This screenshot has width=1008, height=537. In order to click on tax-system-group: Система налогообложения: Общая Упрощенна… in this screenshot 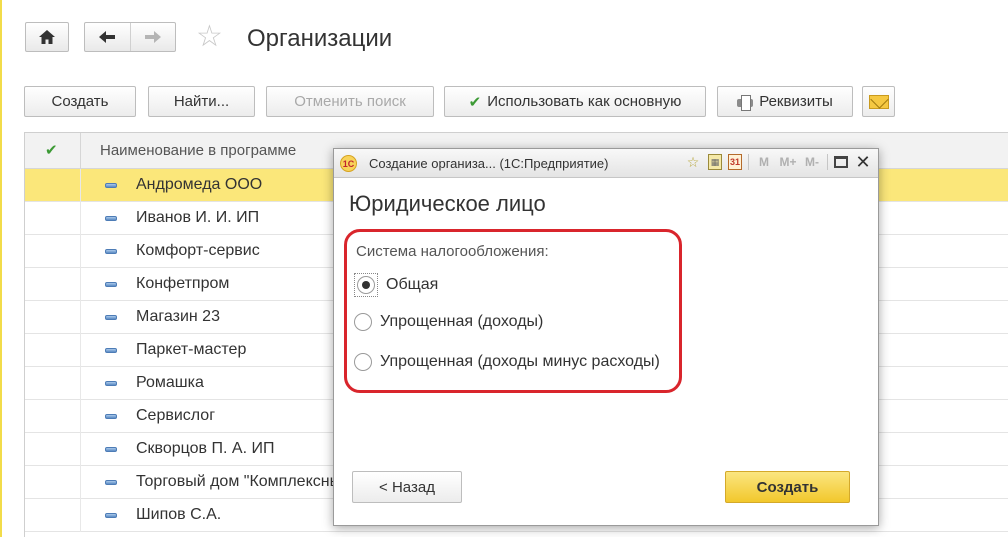, I will do `click(513, 311)`.